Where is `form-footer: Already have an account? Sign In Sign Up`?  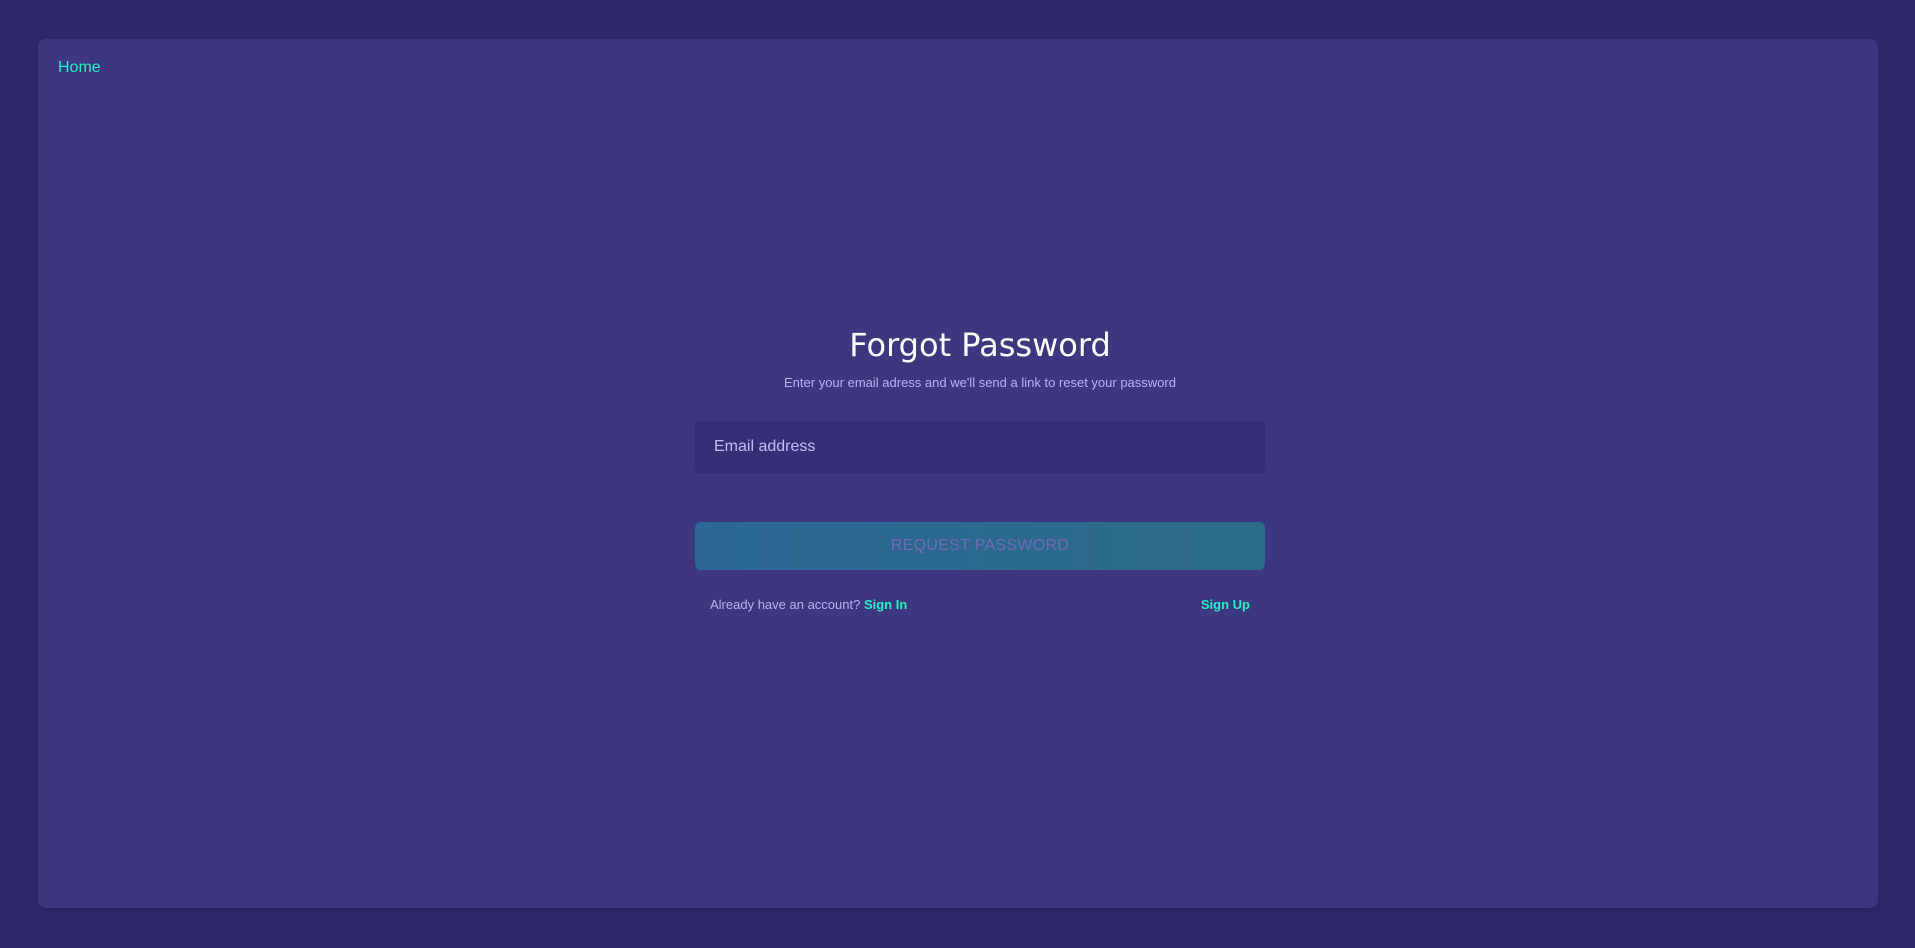
form-footer: Already have an account? Sign In Sign Up is located at coordinates (980, 604).